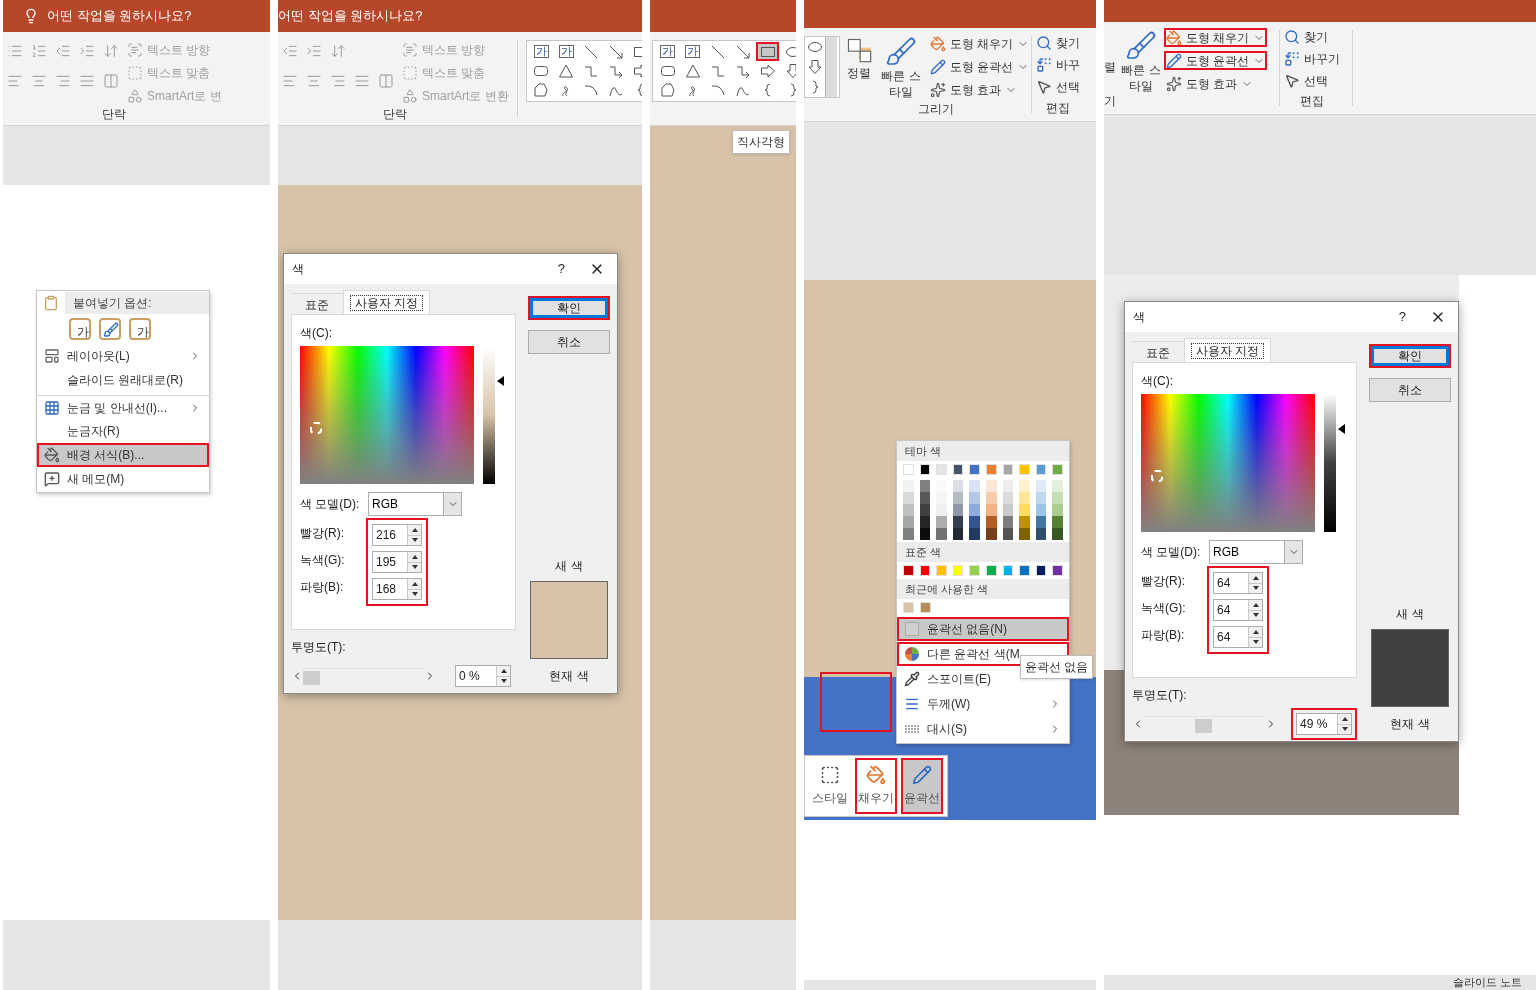 Image resolution: width=1536 pixels, height=990 pixels. I want to click on menu-item: 대시(S), so click(983, 729).